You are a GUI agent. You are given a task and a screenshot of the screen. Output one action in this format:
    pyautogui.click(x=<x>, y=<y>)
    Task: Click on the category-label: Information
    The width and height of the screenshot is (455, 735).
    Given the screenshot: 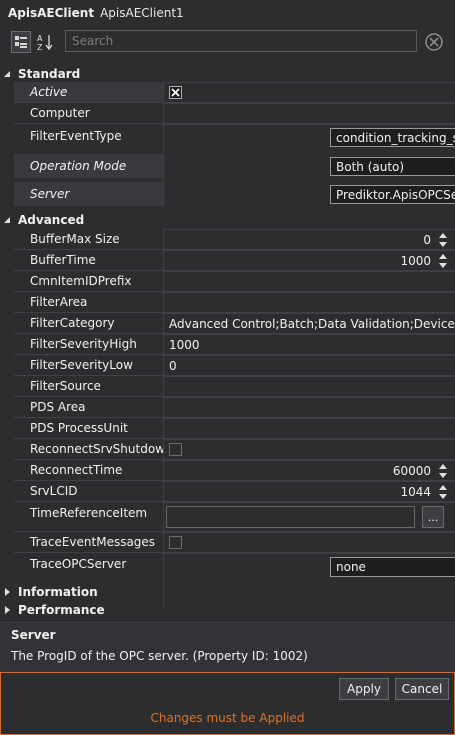 What is the action you would take?
    pyautogui.click(x=58, y=591)
    